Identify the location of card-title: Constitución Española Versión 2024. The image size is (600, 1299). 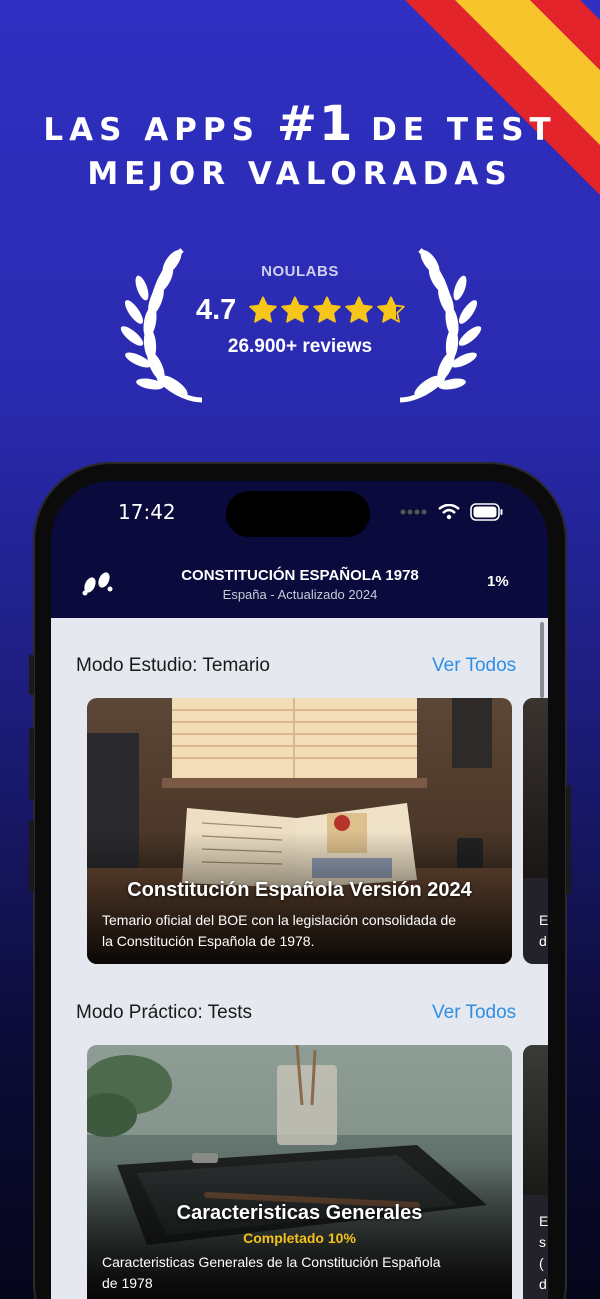
(299, 890).